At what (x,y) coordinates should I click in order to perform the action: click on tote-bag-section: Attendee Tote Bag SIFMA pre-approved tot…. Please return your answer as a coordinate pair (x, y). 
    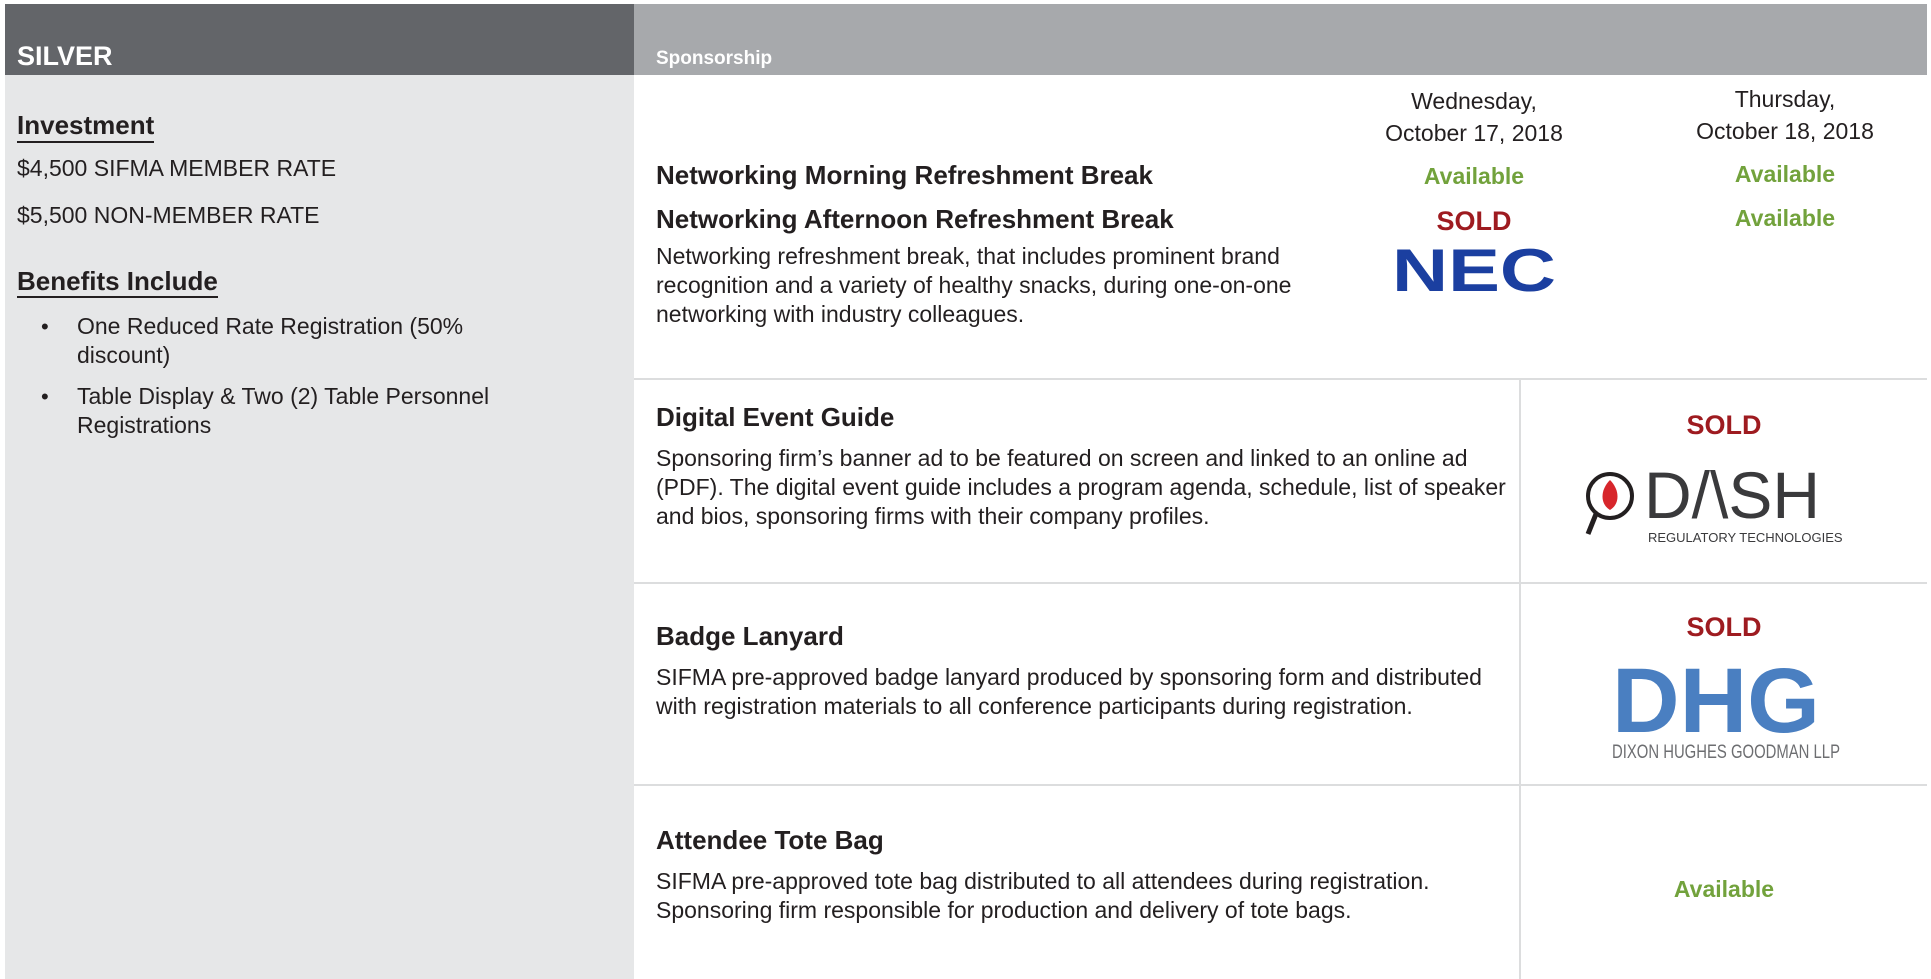
    Looking at the image, I should click on (1280, 881).